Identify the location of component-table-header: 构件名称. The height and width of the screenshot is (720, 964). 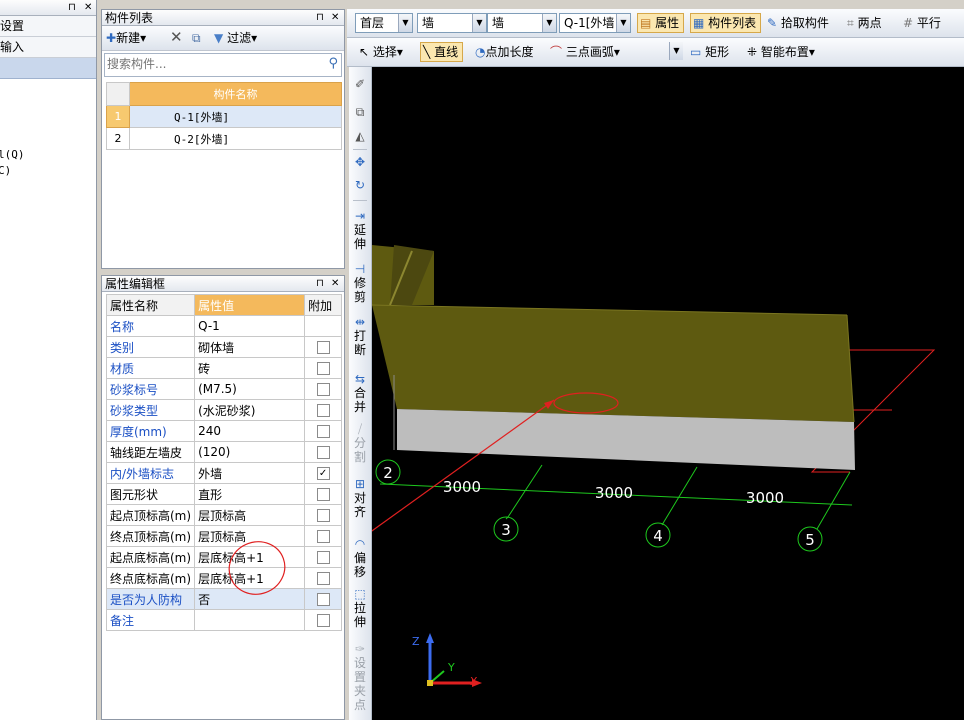
(224, 94).